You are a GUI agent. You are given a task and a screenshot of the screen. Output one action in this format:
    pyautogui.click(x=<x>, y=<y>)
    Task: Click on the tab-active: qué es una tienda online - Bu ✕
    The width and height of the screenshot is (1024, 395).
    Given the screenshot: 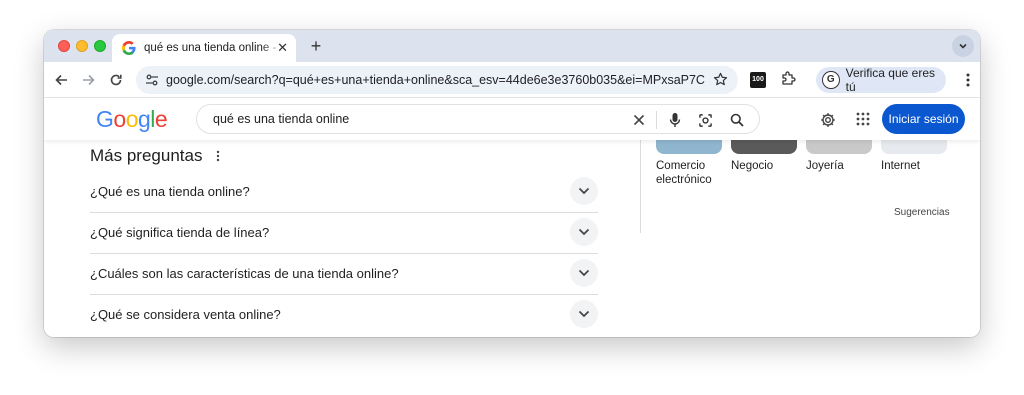 What is the action you would take?
    pyautogui.click(x=204, y=48)
    